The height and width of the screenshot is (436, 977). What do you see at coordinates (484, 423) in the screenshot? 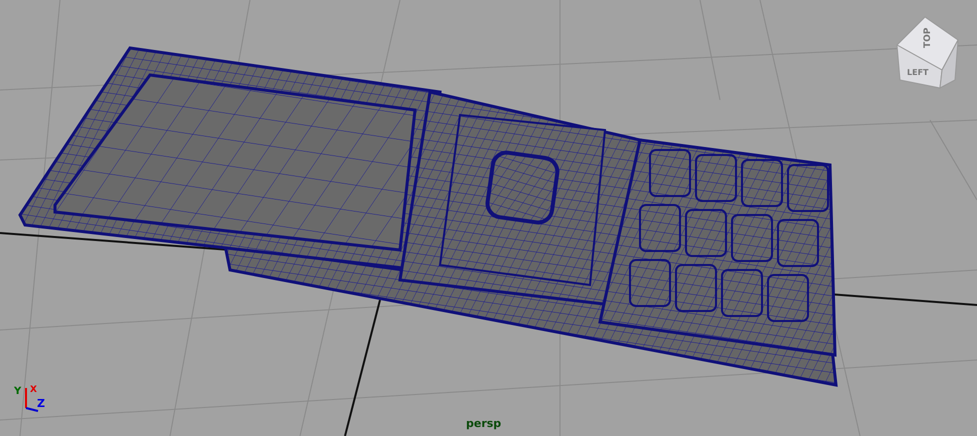
I see `camera-label: persp` at bounding box center [484, 423].